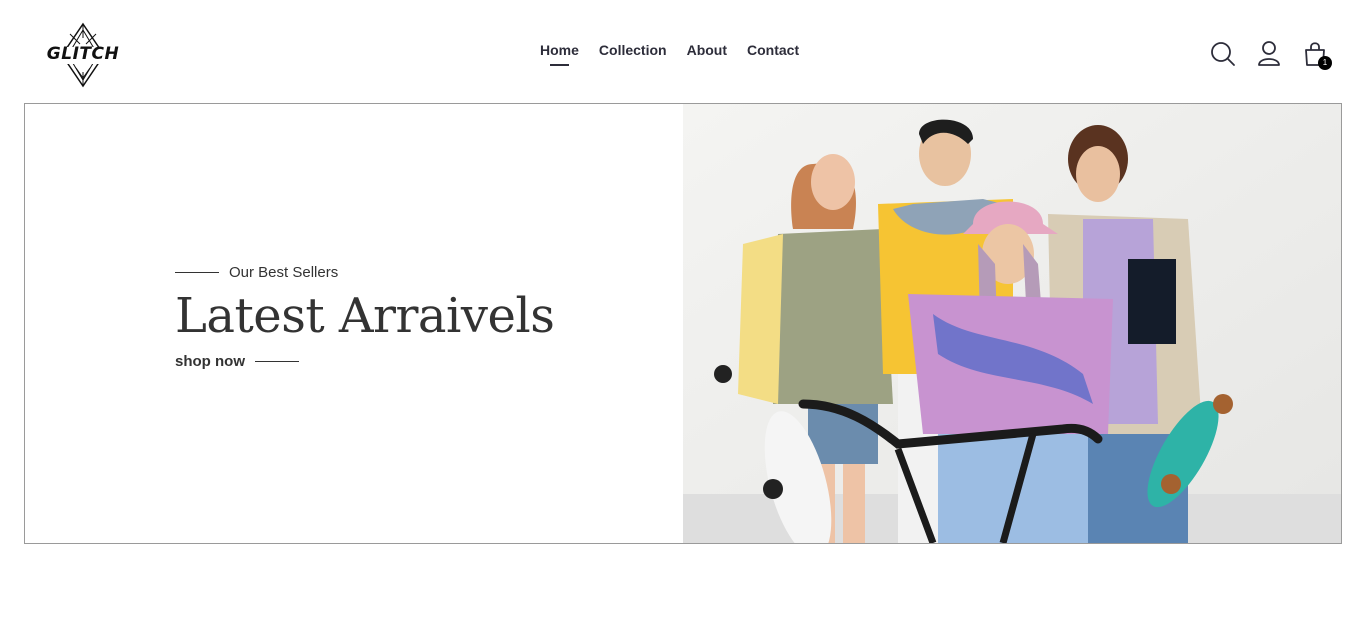 The height and width of the screenshot is (626, 1366). I want to click on shop-now-label: shop now, so click(210, 361).